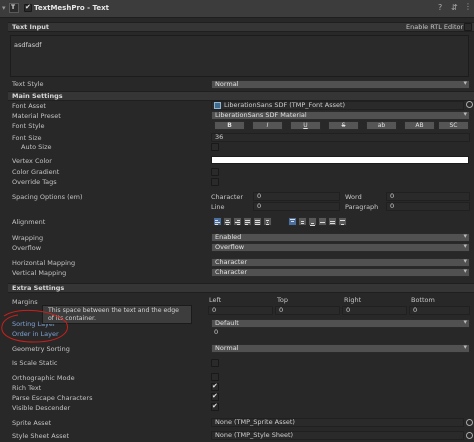 The width and height of the screenshot is (474, 442). I want to click on wrapping-dropdown: Enabled, so click(340, 237).